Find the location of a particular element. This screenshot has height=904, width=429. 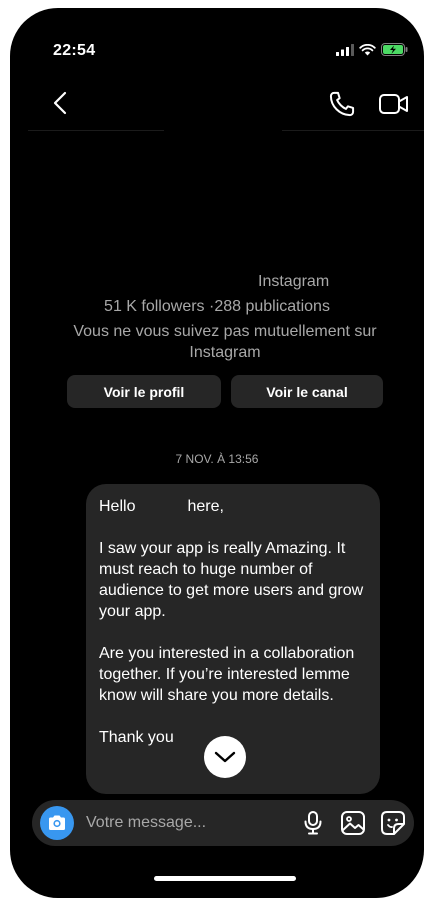

camera-icon is located at coordinates (57, 822).